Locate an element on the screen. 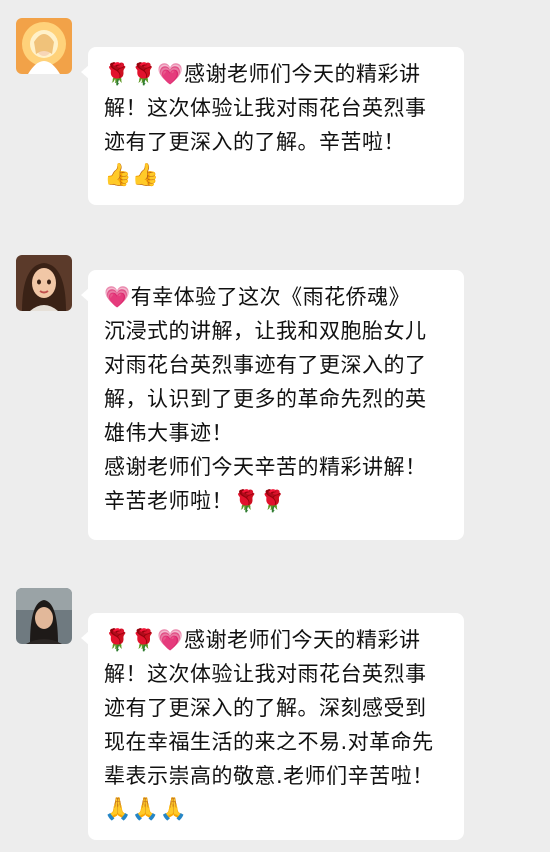 Image resolution: width=550 pixels, height=852 pixels. message-line: 迹有了更深入的了解。辛苦啦！ is located at coordinates (254, 142).